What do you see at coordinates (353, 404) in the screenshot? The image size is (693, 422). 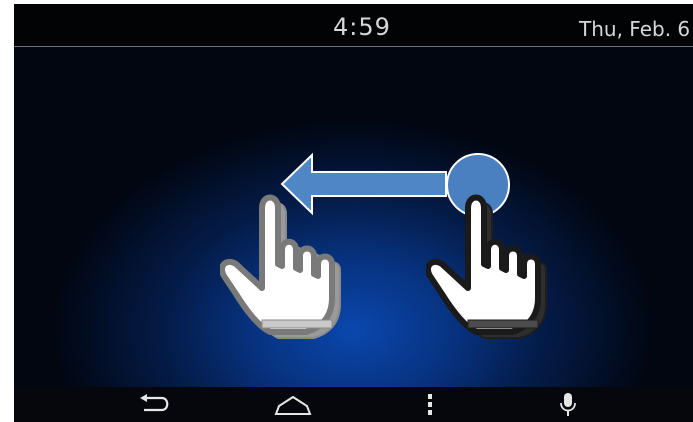 I see `navigation-bar` at bounding box center [353, 404].